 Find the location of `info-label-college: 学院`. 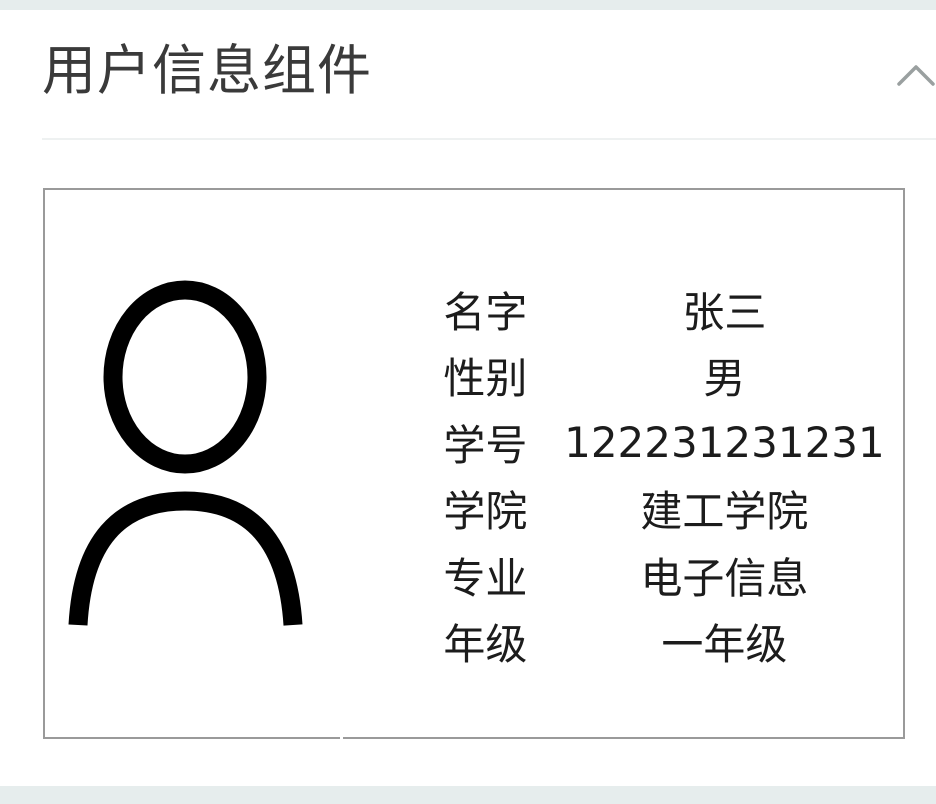

info-label-college: 学院 is located at coordinates (485, 512).